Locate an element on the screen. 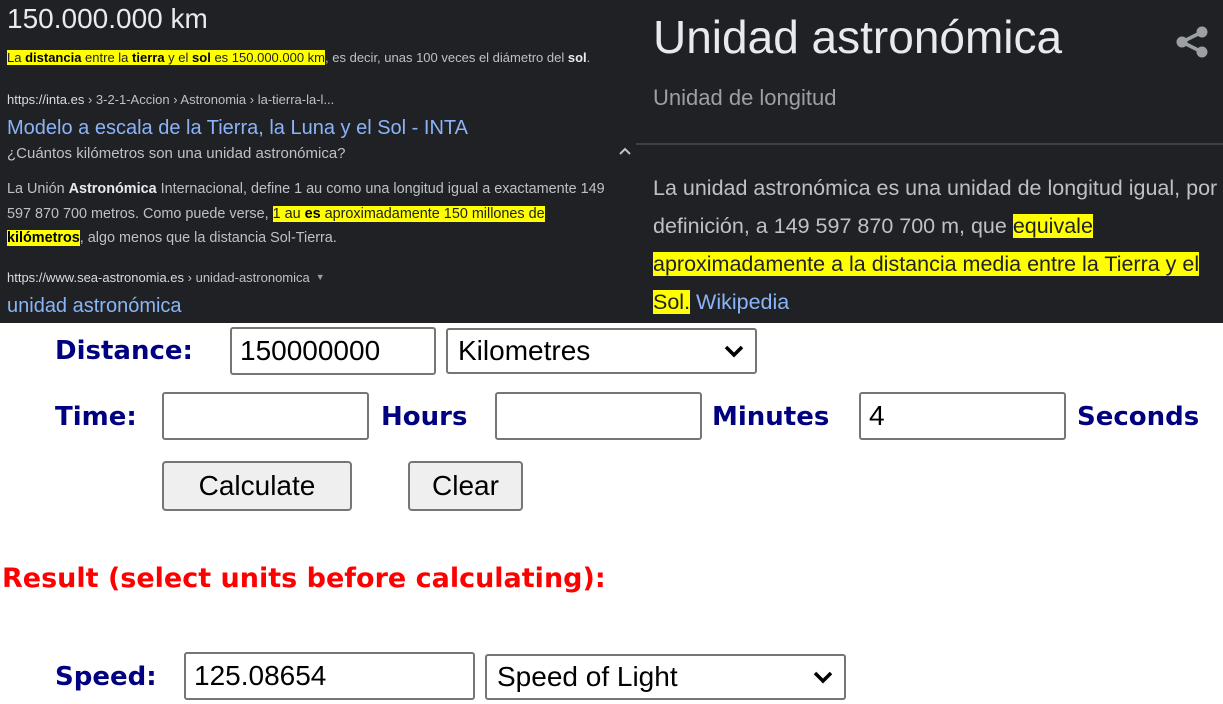 This screenshot has height=704, width=1223. minutes-label: Minutes is located at coordinates (771, 417).